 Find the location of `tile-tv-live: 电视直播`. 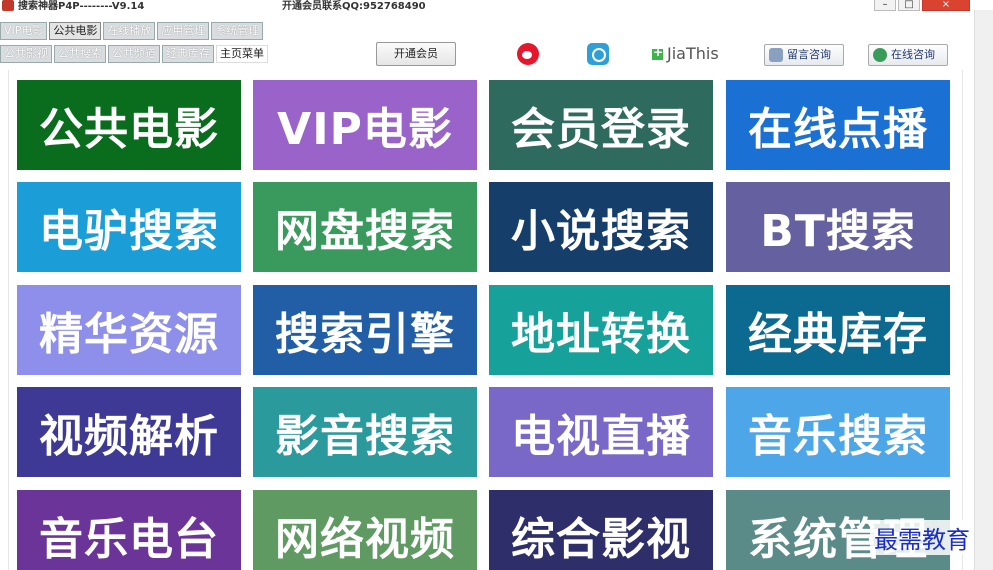

tile-tv-live: 电视直播 is located at coordinates (601, 432).